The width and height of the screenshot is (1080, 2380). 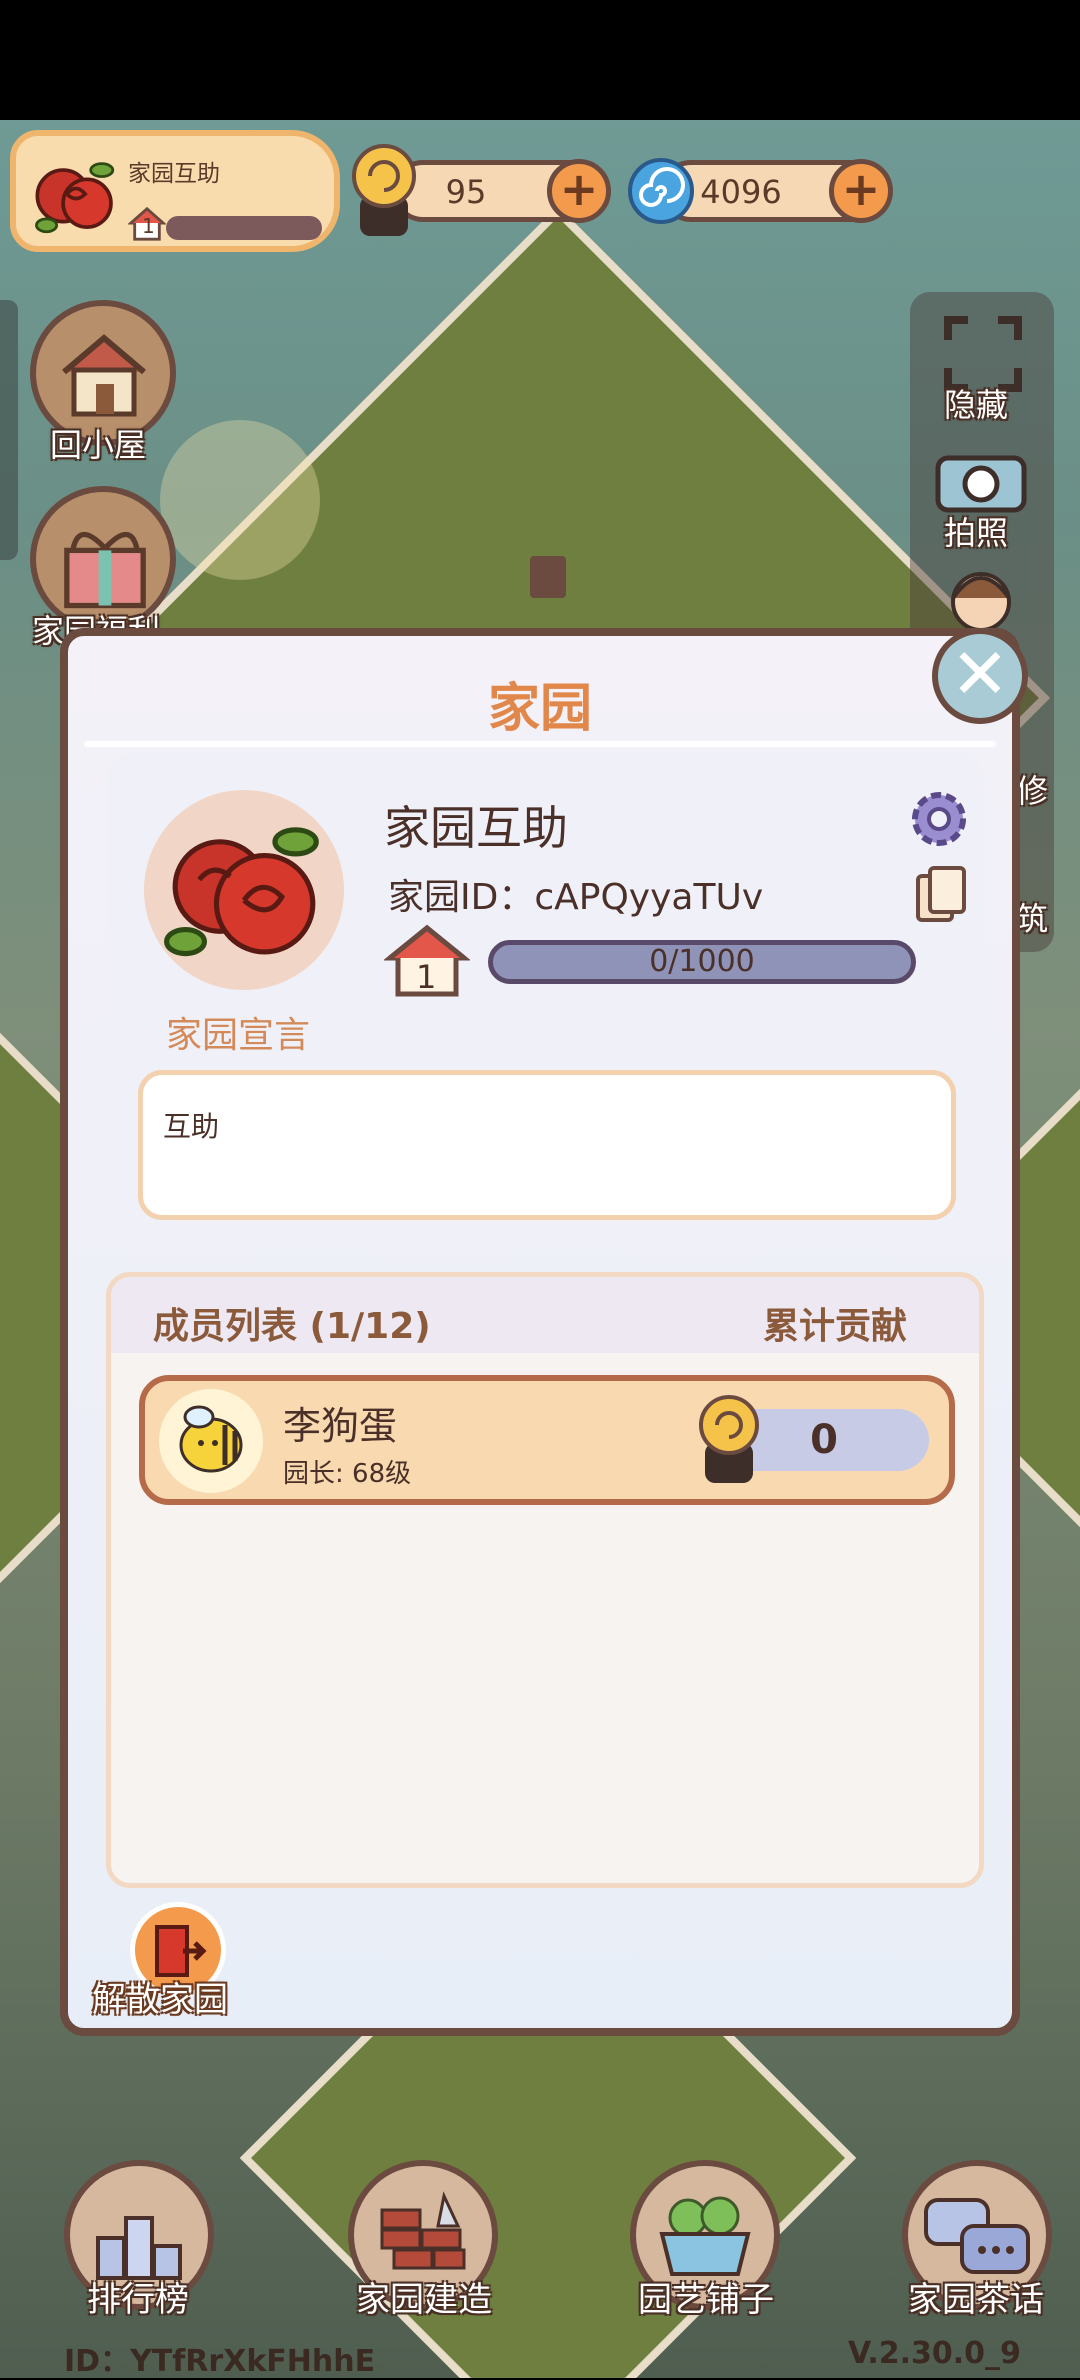 What do you see at coordinates (976, 405) in the screenshot?
I see `hide-label: 隐藏` at bounding box center [976, 405].